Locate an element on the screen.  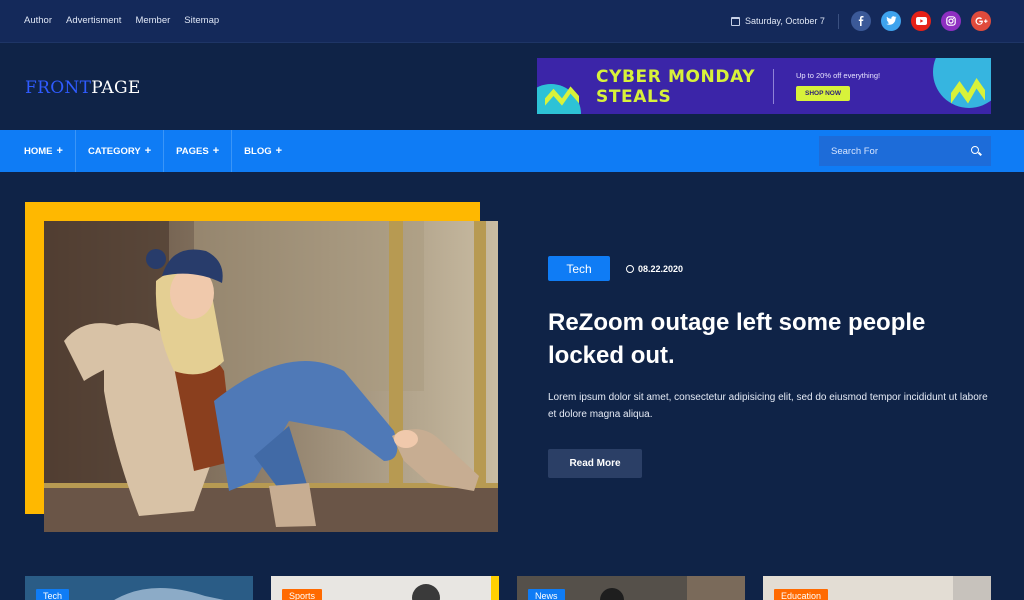
banner-offer-text: Up to 20% off everything! is located at coordinates (838, 75).